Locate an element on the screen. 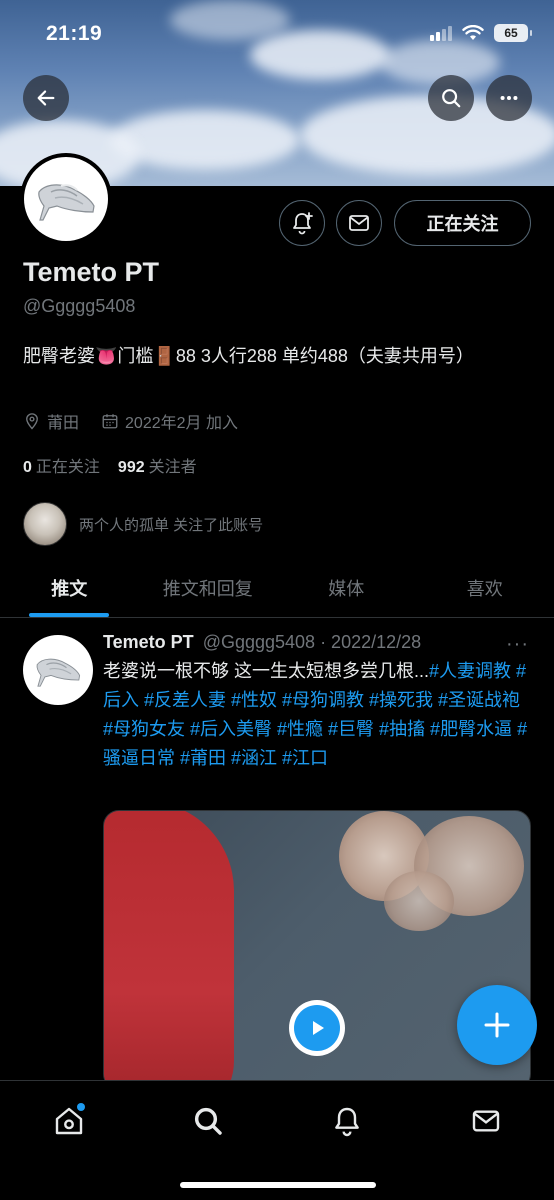  following-stat: 0 正在关注 is located at coordinates (61, 465).